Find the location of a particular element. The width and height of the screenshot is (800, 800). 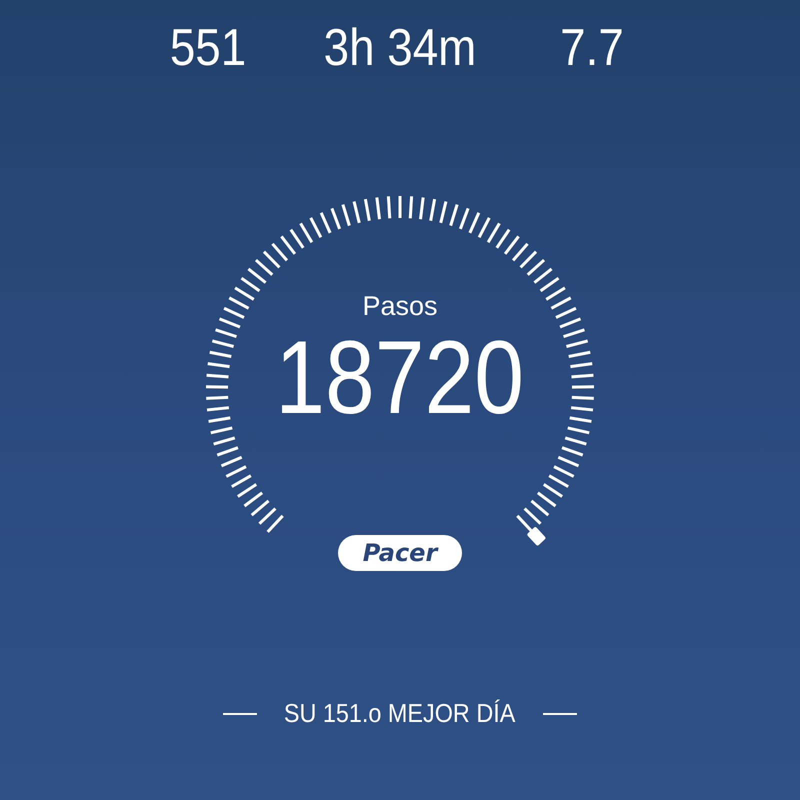

steps-count: 18720 is located at coordinates (400, 378).